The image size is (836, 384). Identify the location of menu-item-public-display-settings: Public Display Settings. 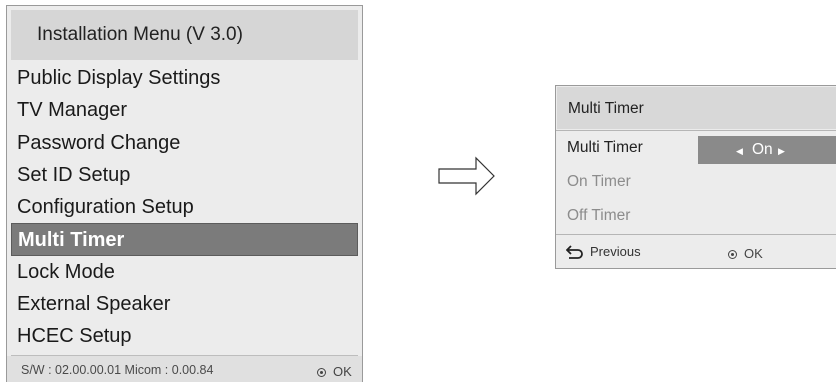
(184, 78).